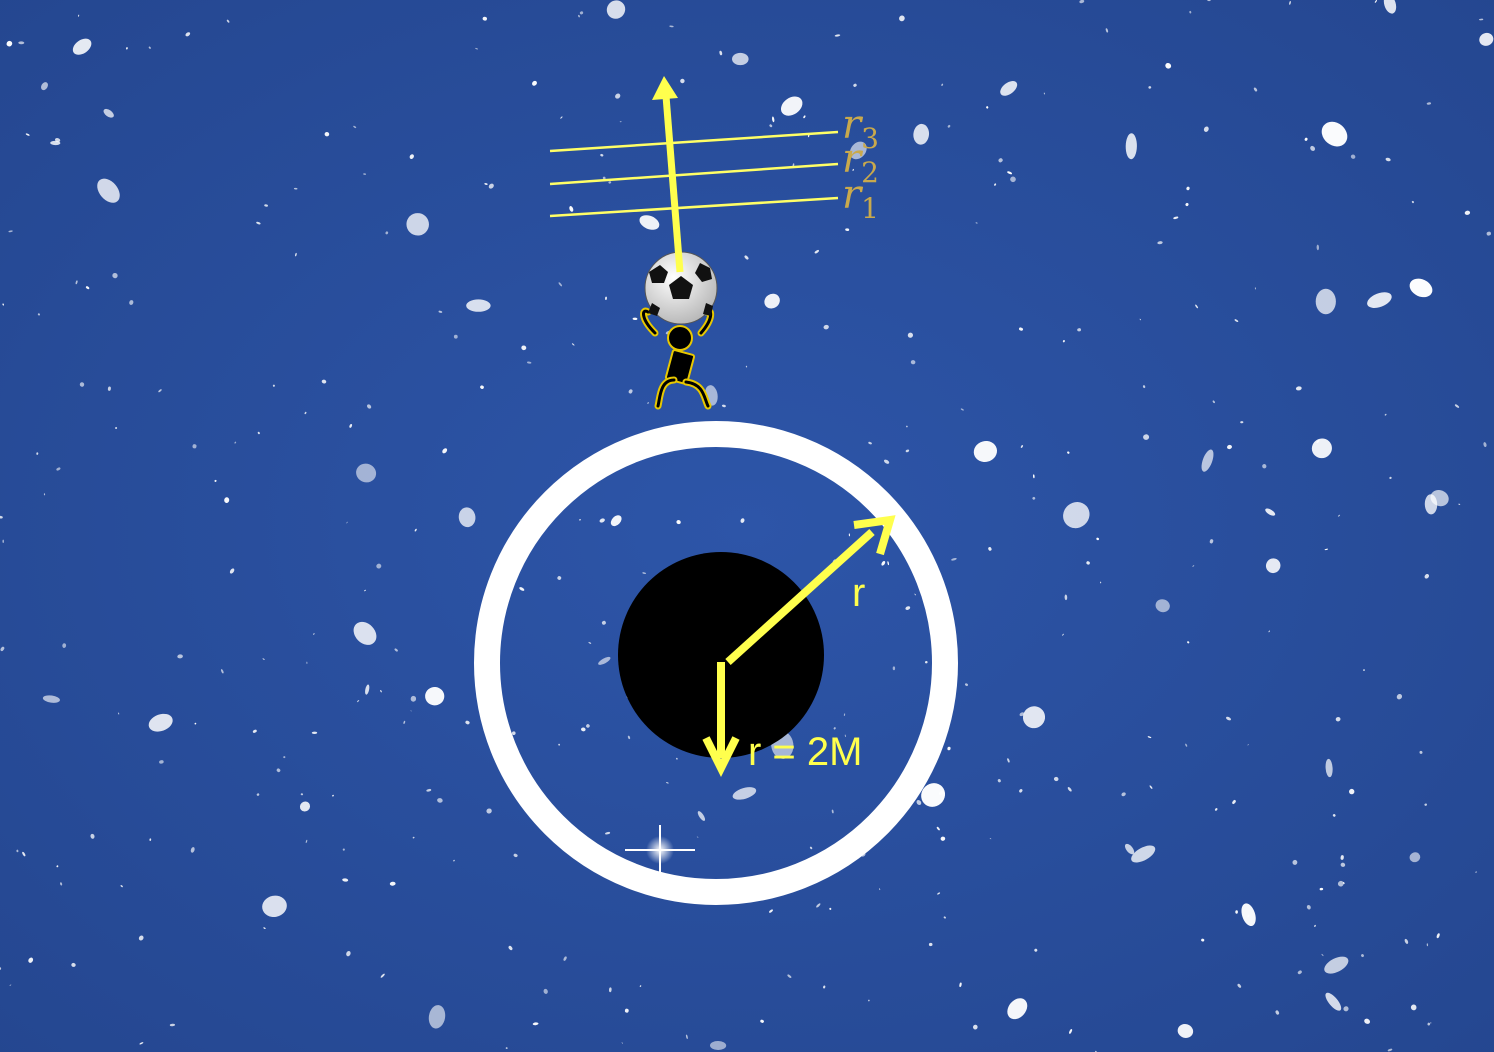 This screenshot has height=1052, width=1494. Describe the element at coordinates (805, 752) in the screenshot. I see `horizon-label: r = 2M` at that location.